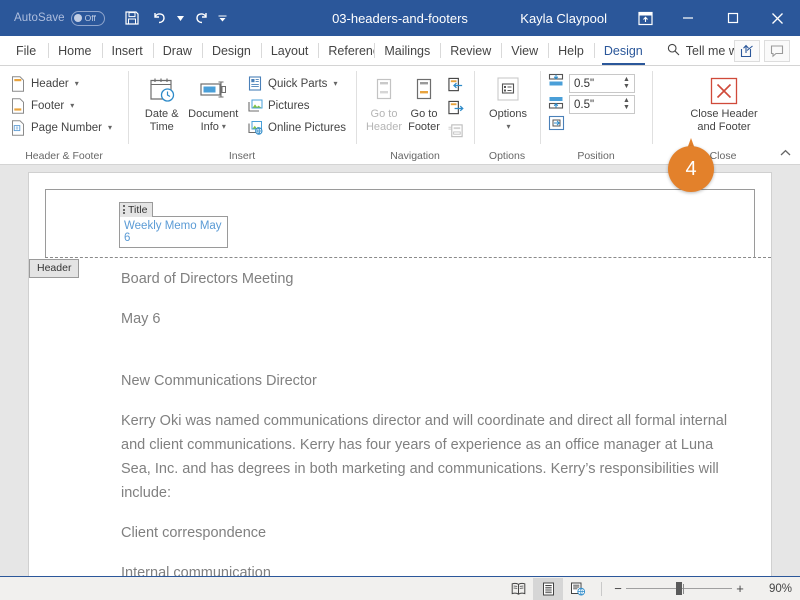 This screenshot has width=800, height=600. I want to click on zoom-in-button: +, so click(740, 589).